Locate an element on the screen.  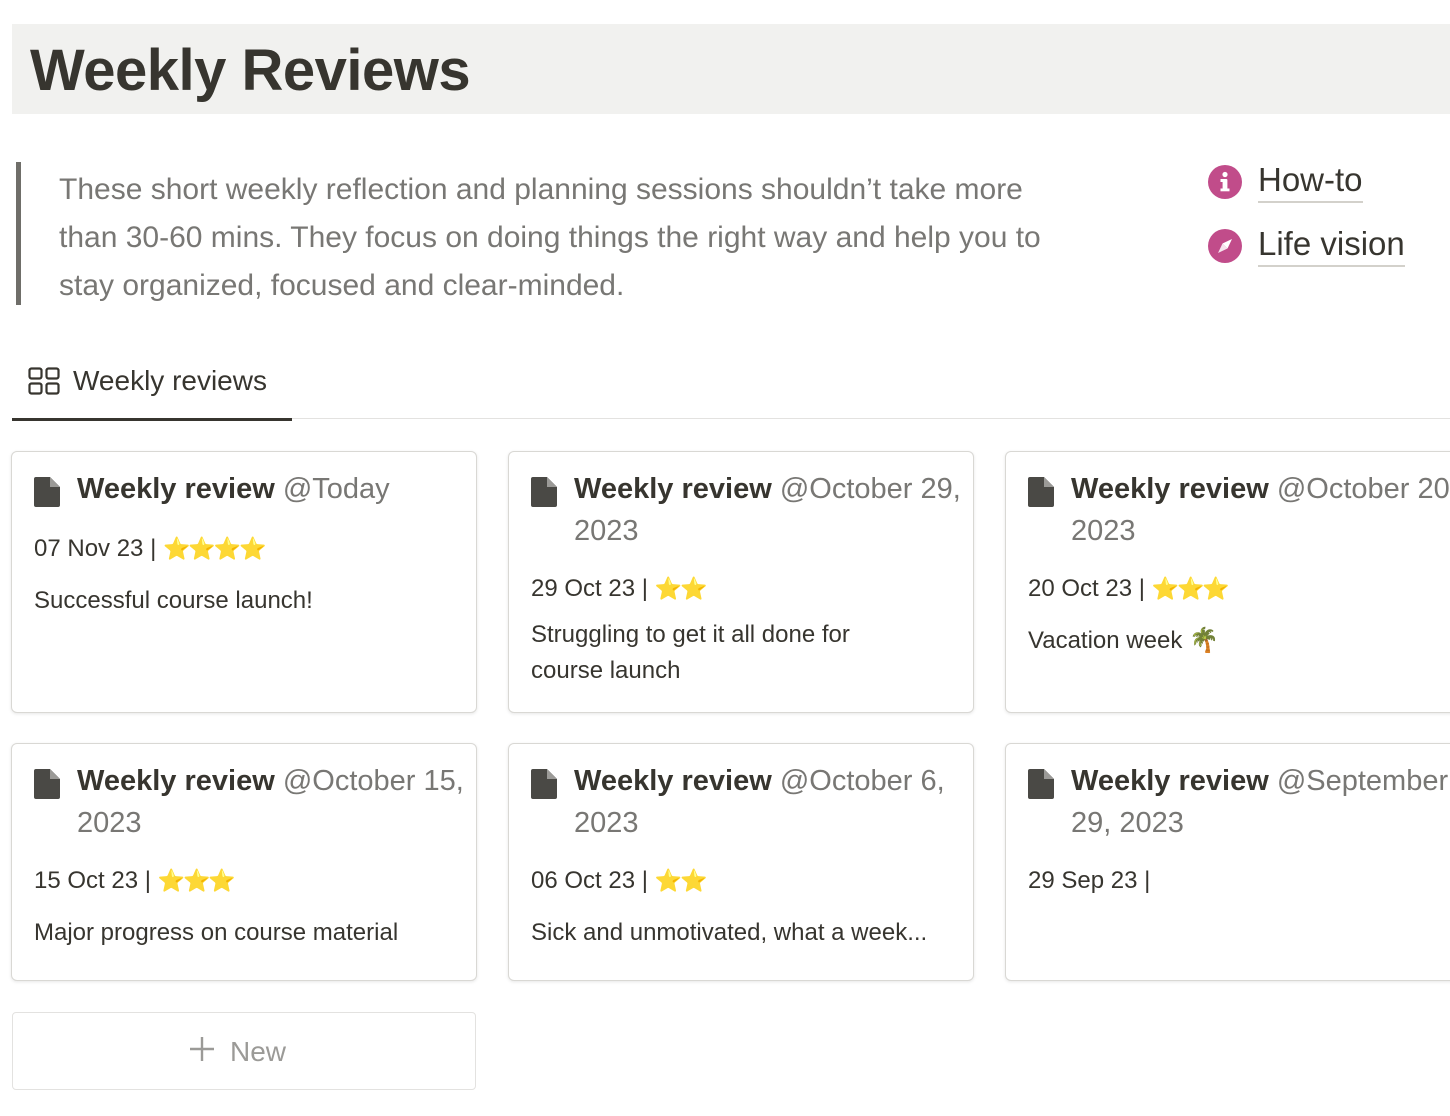
link-life-vision: Life vision is located at coordinates (1328, 246).